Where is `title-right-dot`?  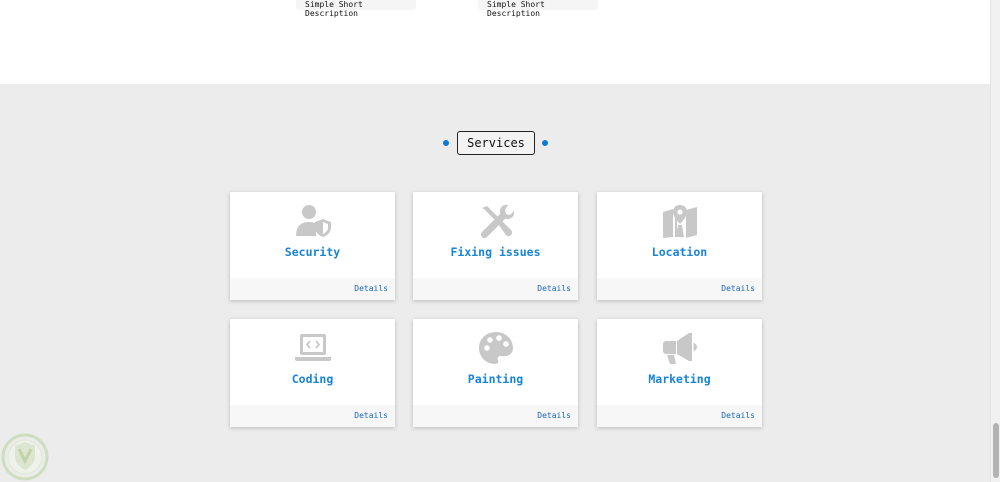 title-right-dot is located at coordinates (545, 143).